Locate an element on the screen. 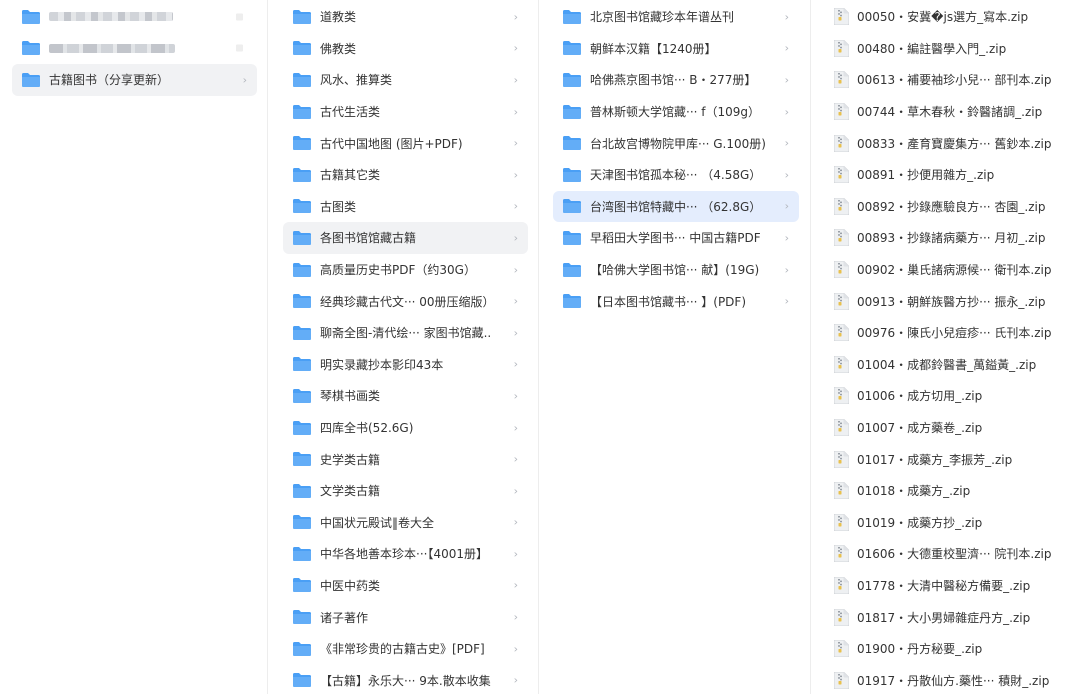 Image resolution: width=1080 pixels, height=694 pixels. folder-label: 【古籍】永乐大··· 9本.散本收集 is located at coordinates (405, 680).